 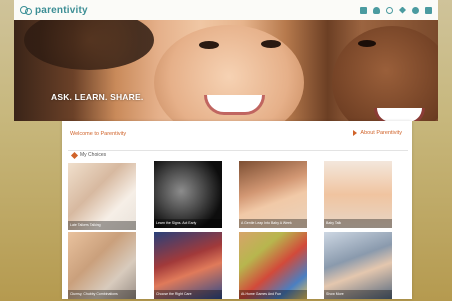 What do you see at coordinates (97, 97) in the screenshot?
I see `hero-tagline: ASK. LEARN. SHARE.` at bounding box center [97, 97].